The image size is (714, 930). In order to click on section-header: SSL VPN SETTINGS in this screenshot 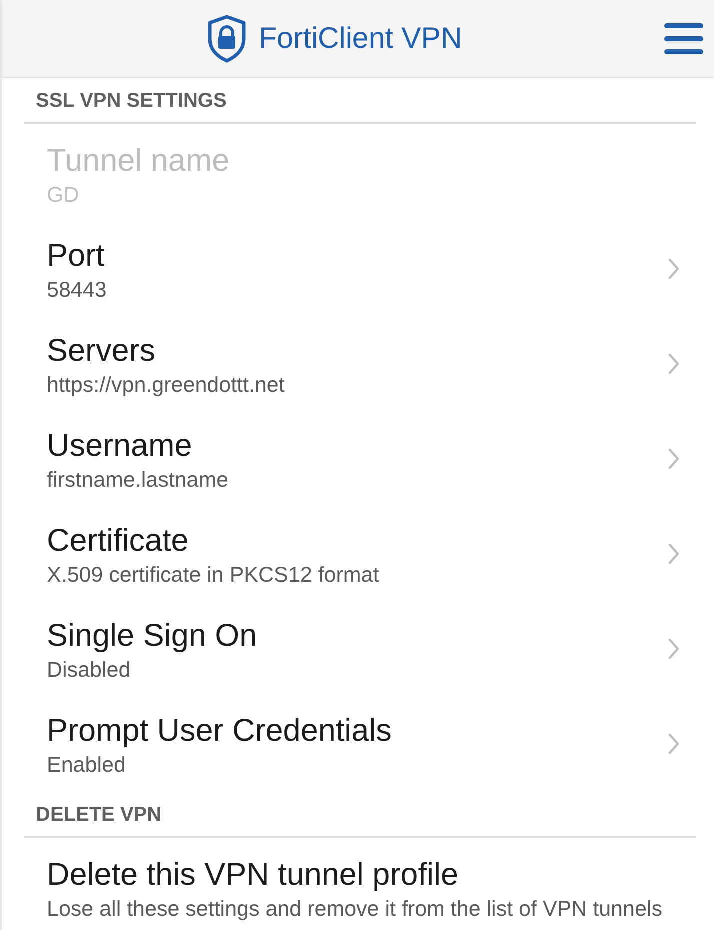, I will do `click(360, 101)`.